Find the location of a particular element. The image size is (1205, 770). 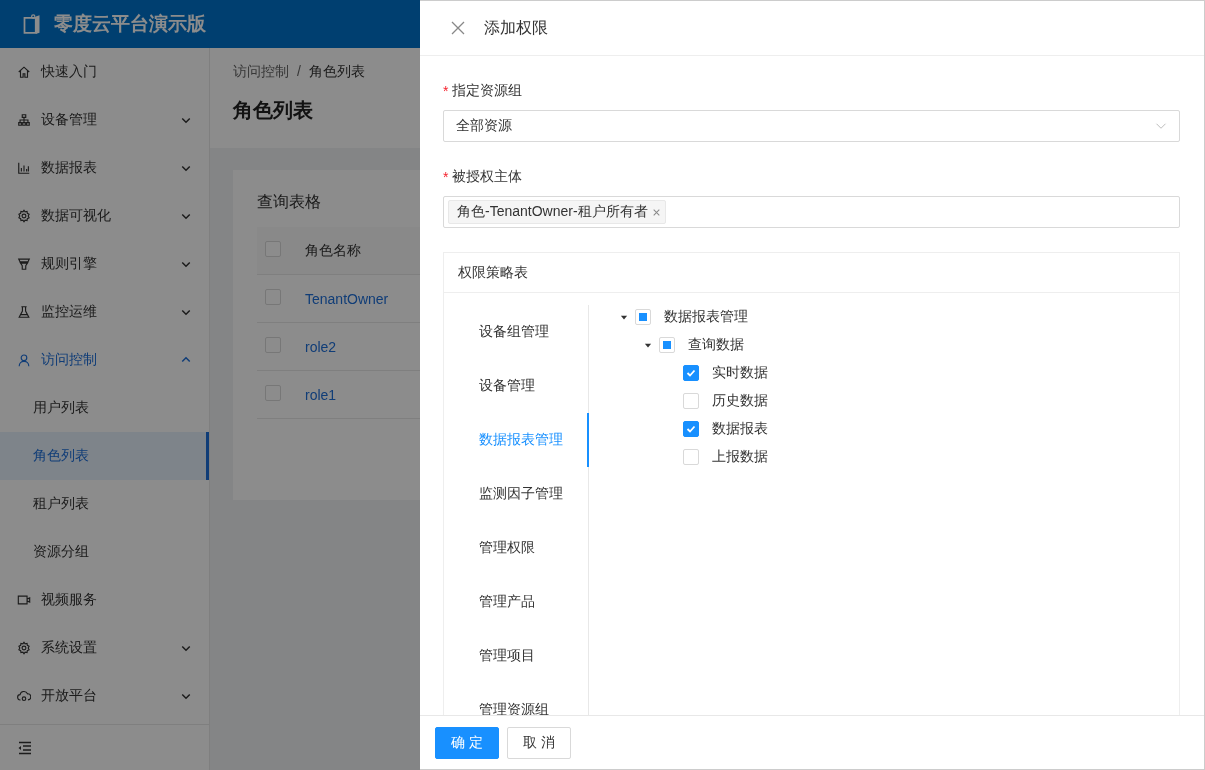

bar-chart-icon is located at coordinates (24, 168).